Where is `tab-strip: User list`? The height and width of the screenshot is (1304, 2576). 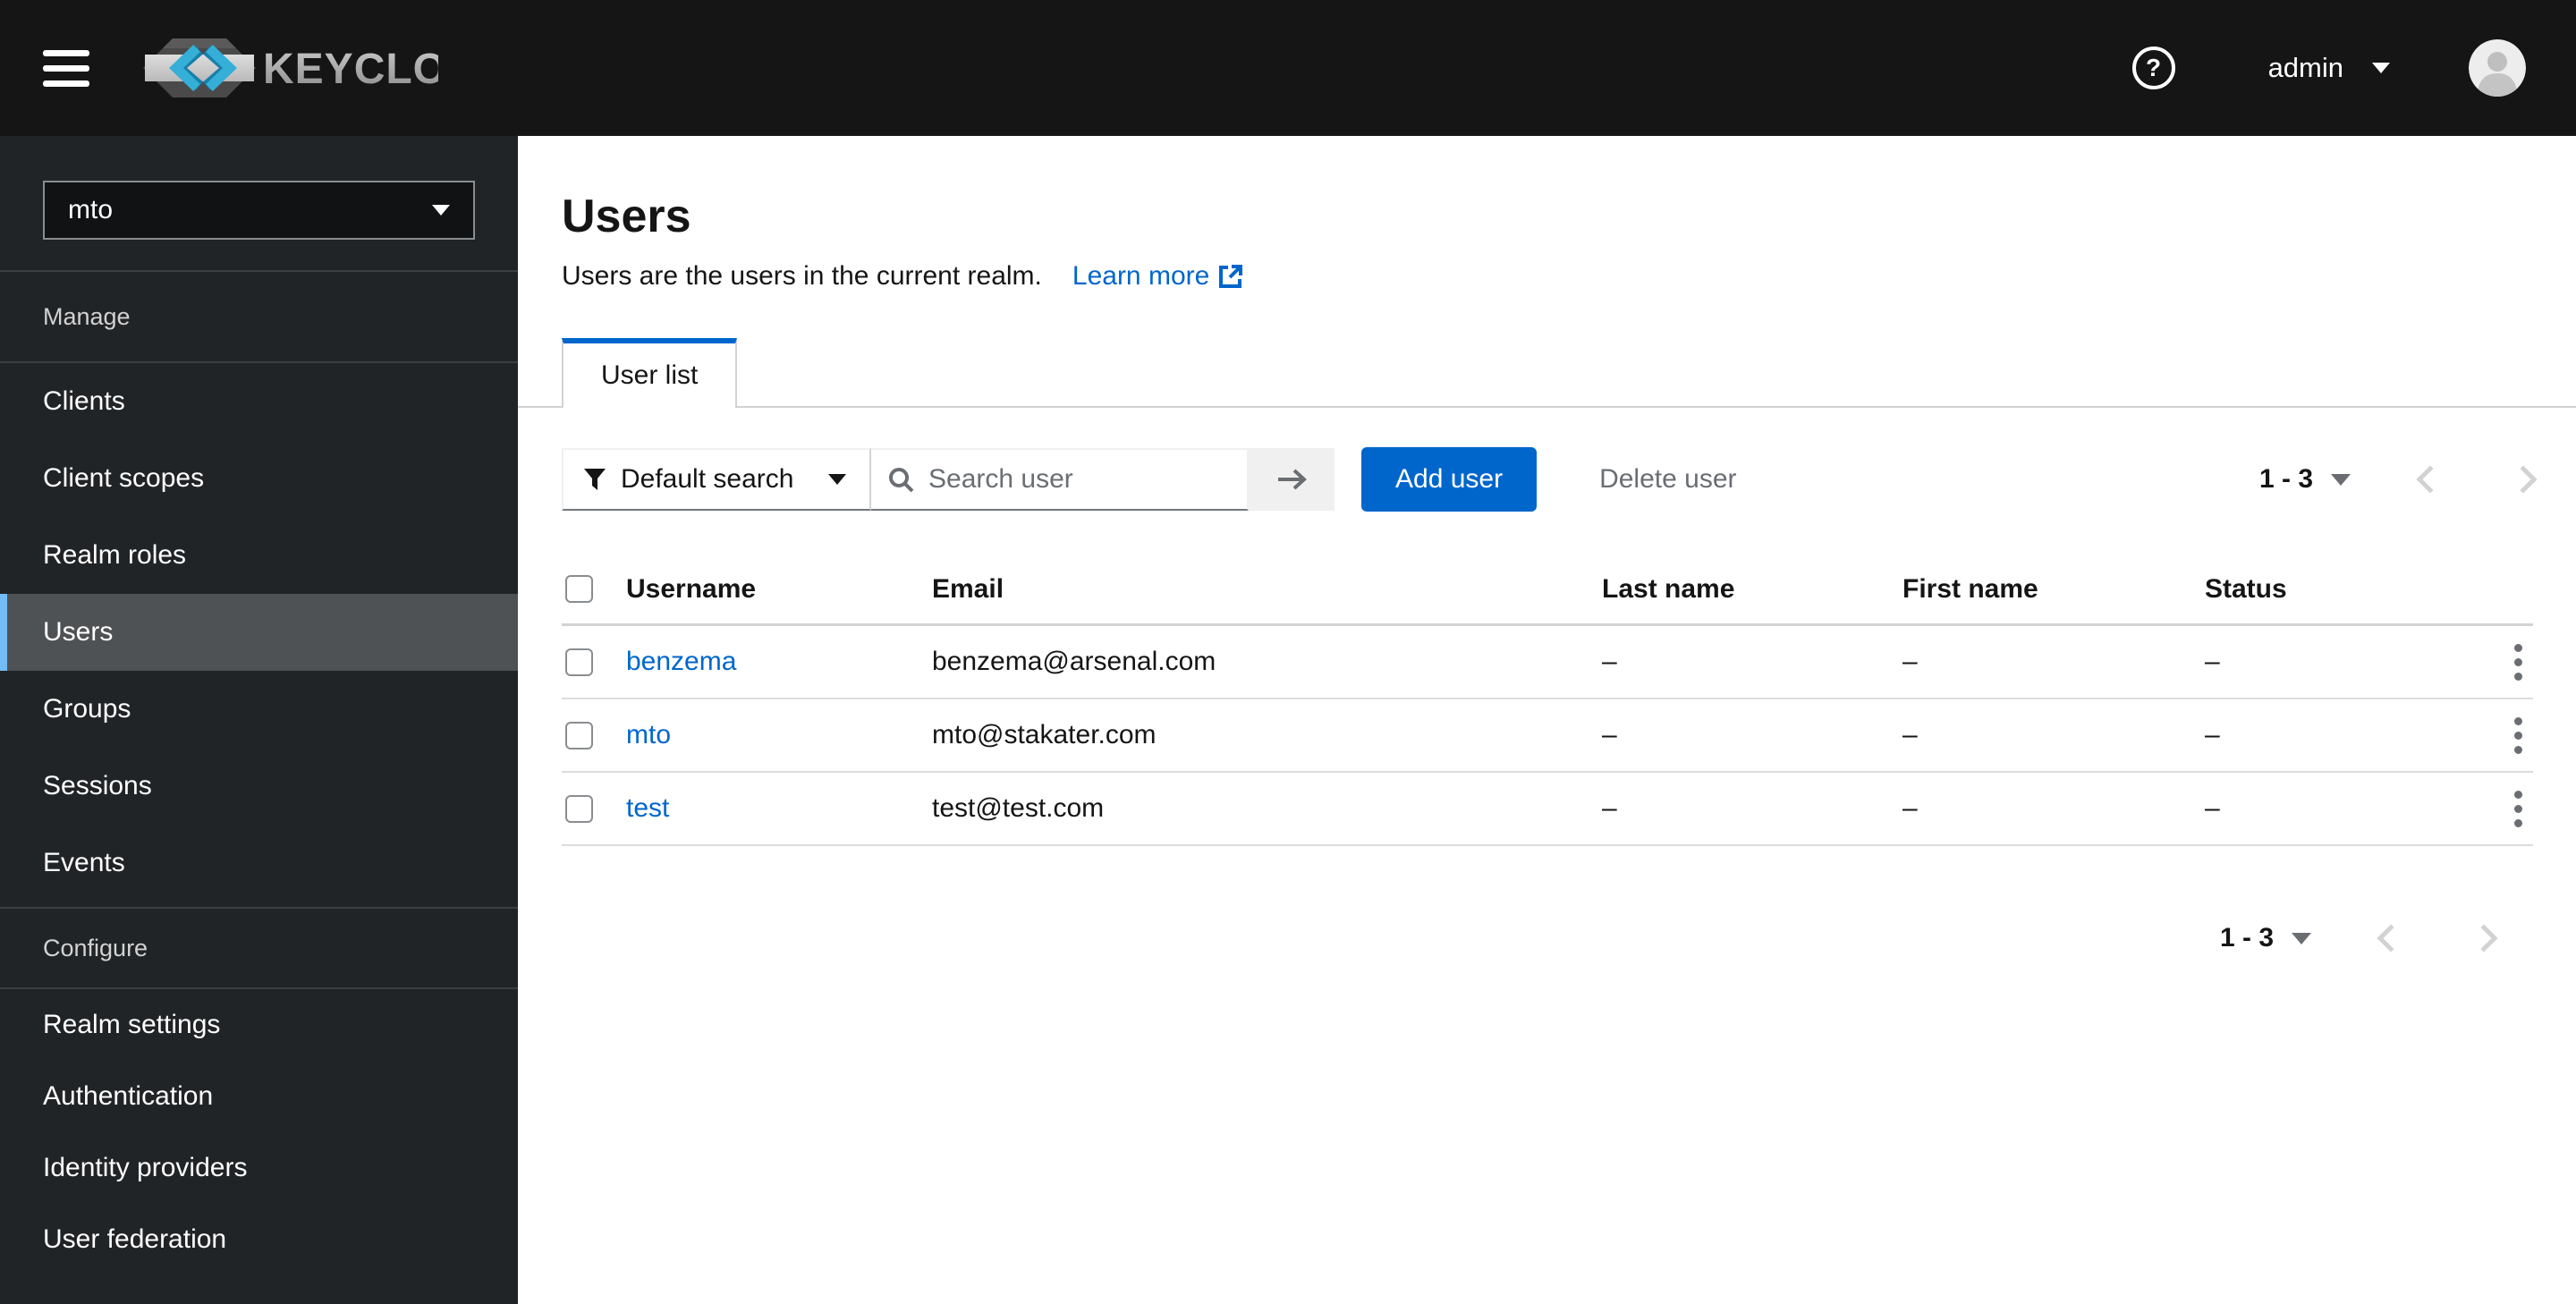 tab-strip: User list is located at coordinates (1547, 373).